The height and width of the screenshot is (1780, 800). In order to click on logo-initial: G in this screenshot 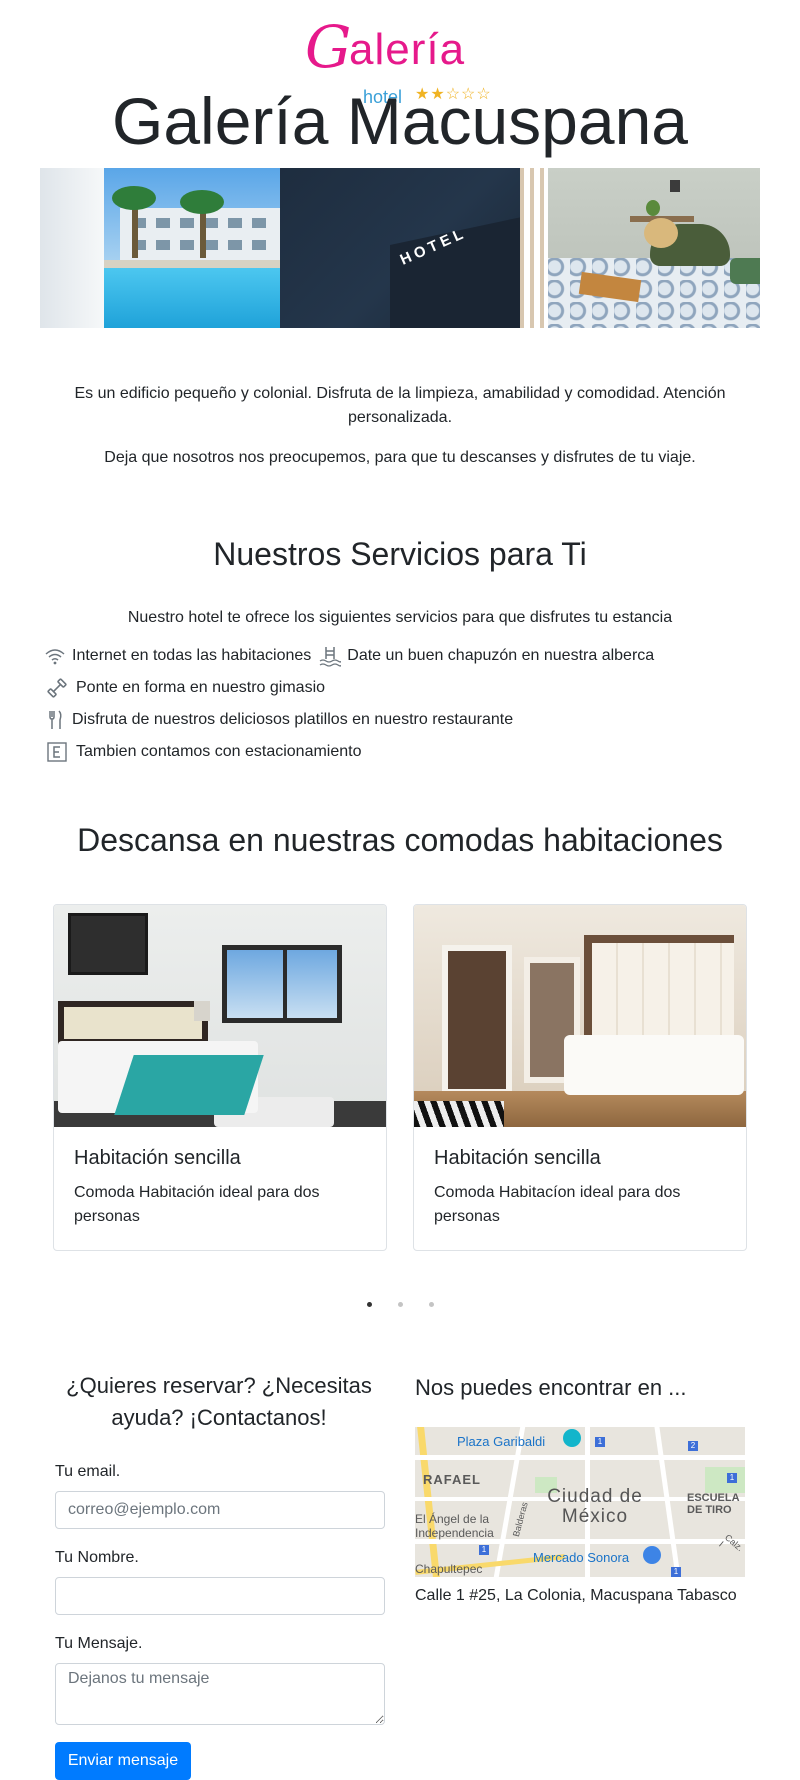, I will do `click(328, 47)`.